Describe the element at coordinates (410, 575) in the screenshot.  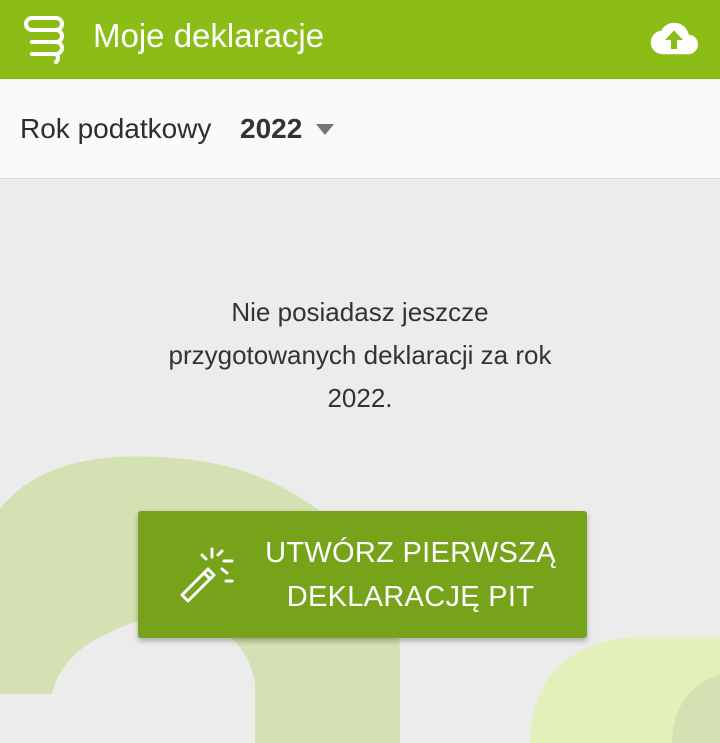
I see `create-declaration-label: UTWÓRZ PIERWSZĄ DEKLARACJĘ PIT` at that location.